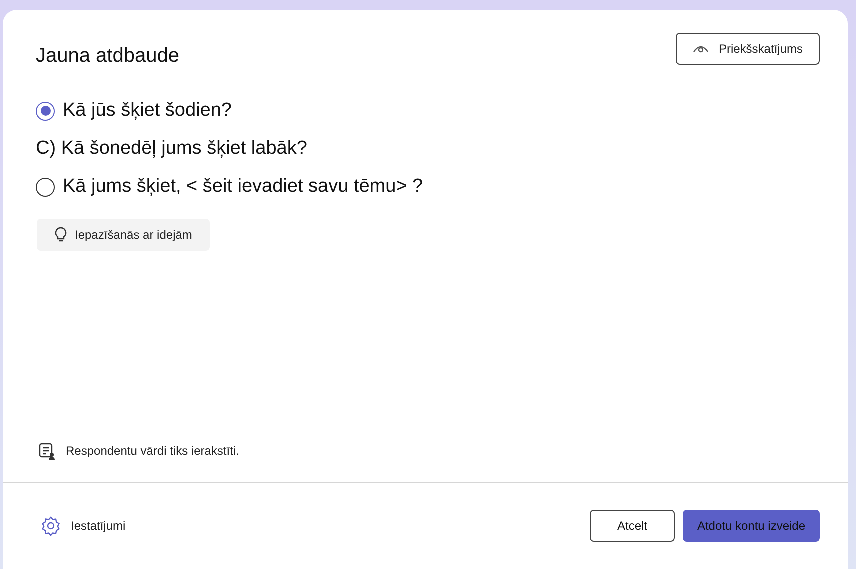  Describe the element at coordinates (153, 451) in the screenshot. I see `notice-text: Respondentu vārdi tiks ierakstīti.` at that location.